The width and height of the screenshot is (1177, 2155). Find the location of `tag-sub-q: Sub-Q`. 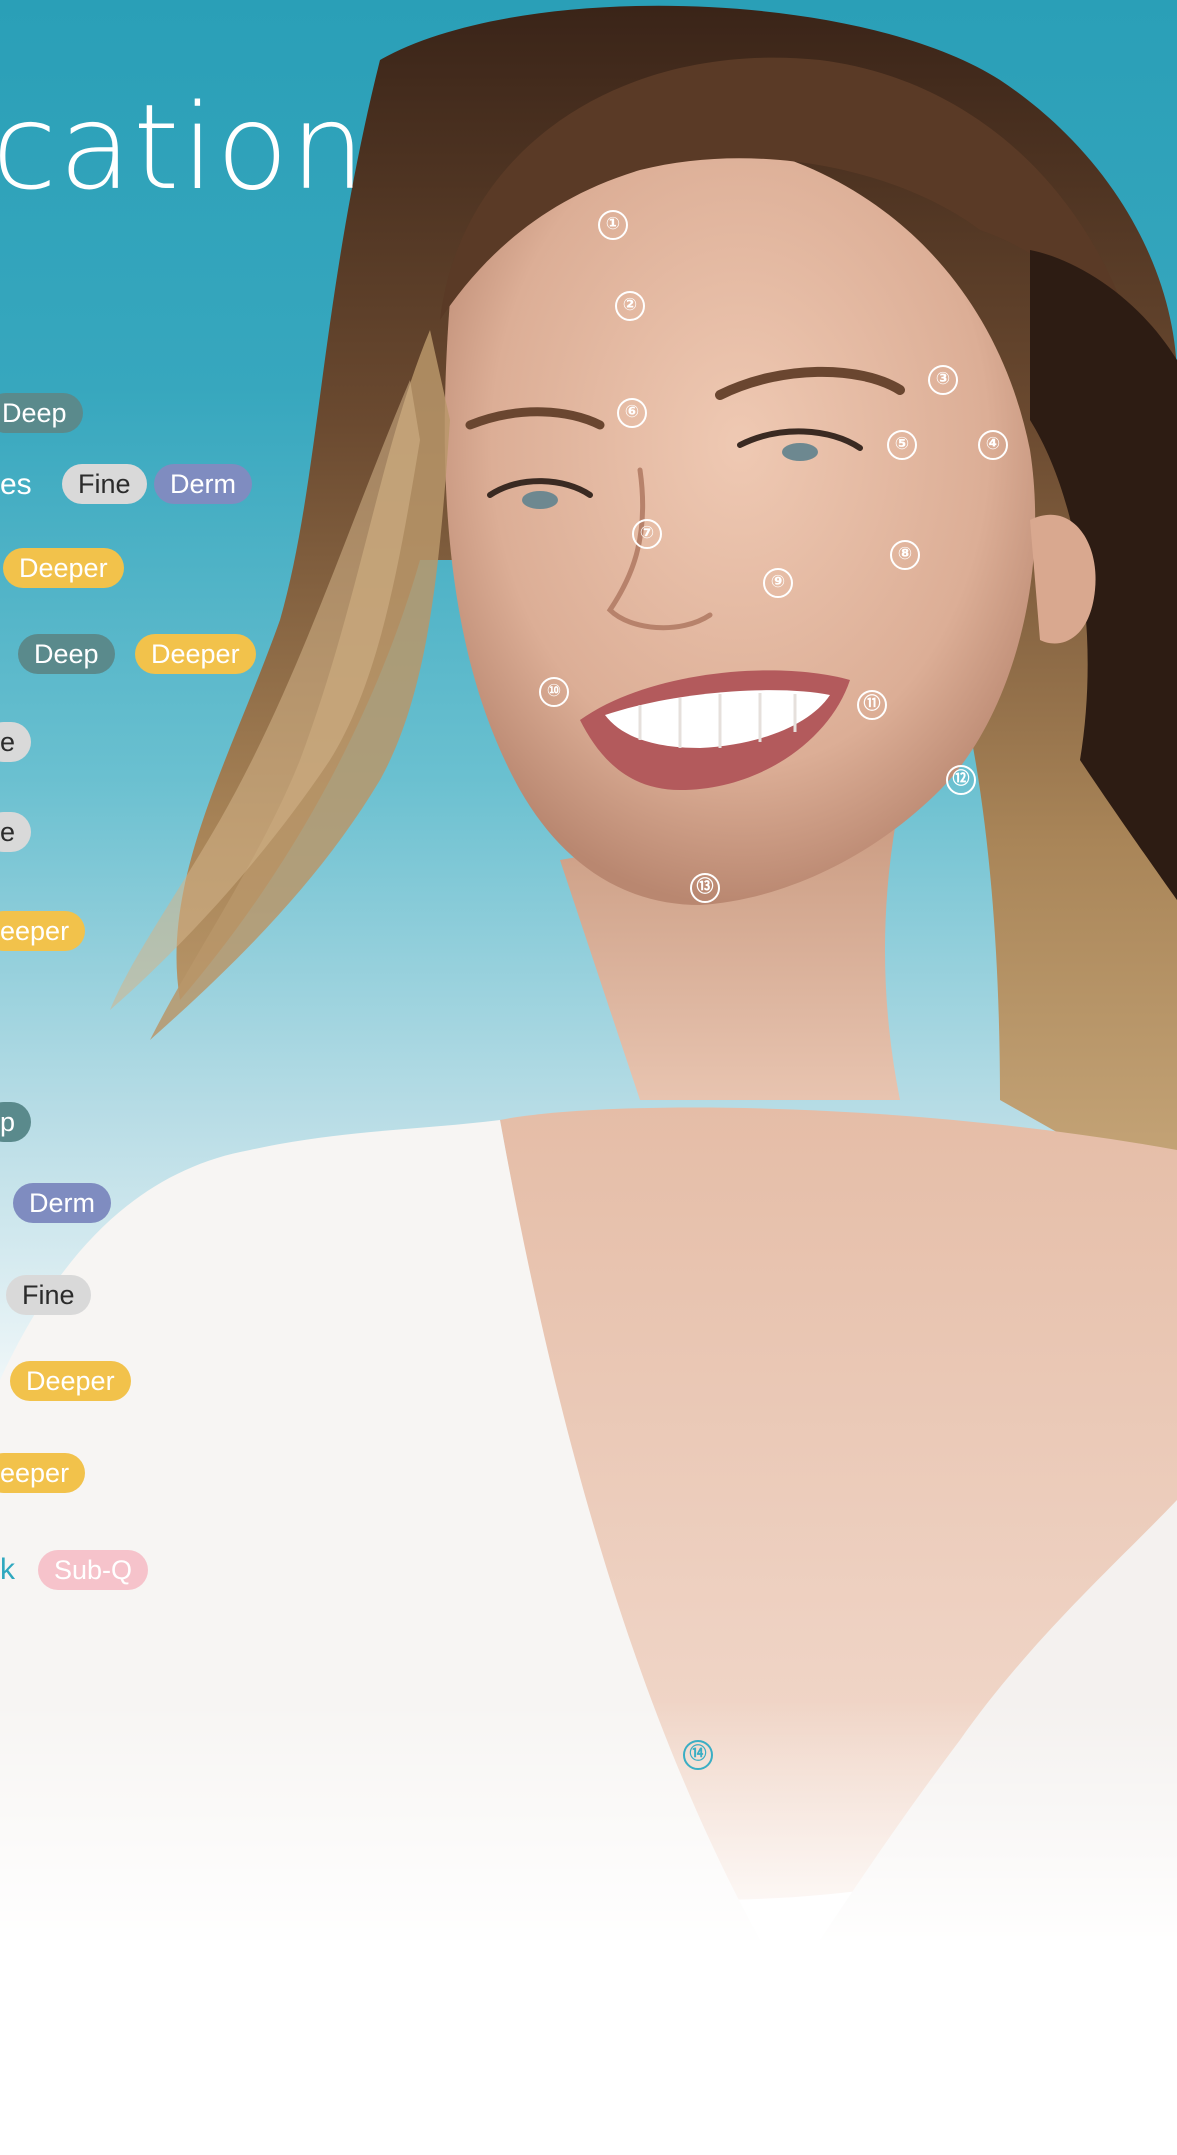

tag-sub-q: Sub-Q is located at coordinates (93, 1570).